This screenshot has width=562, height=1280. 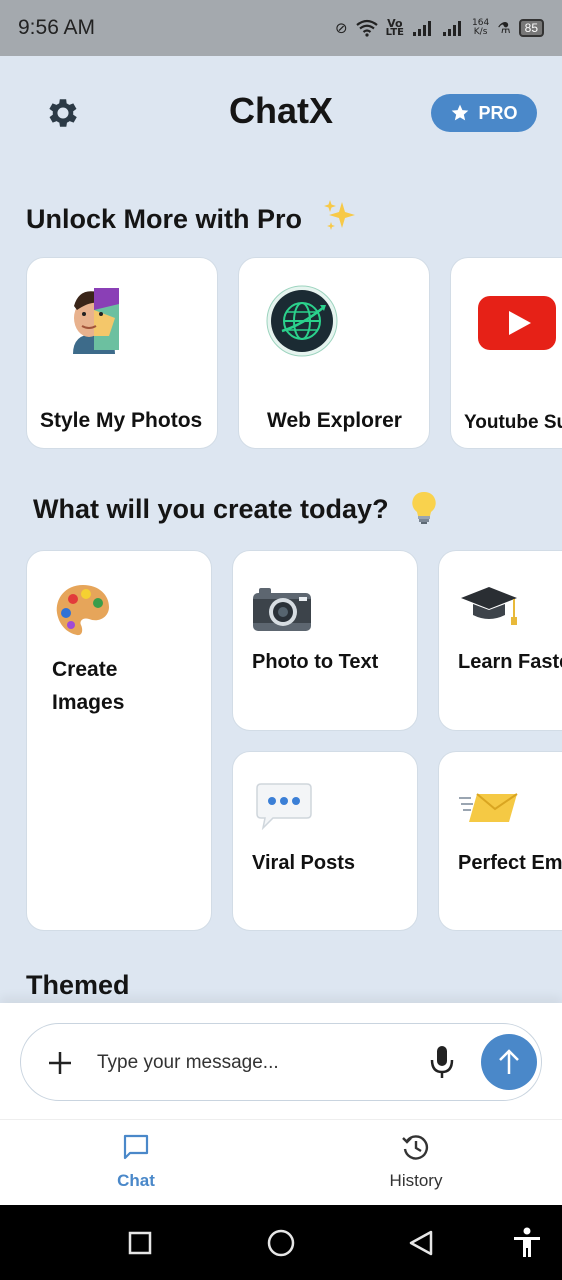 I want to click on home-icon, so click(x=281, y=1243).